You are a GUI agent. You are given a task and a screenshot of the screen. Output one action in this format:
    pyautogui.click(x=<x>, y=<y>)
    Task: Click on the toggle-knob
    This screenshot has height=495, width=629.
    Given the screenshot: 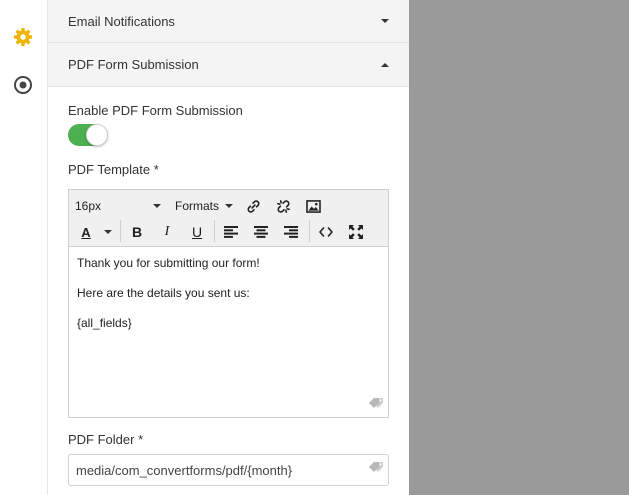 What is the action you would take?
    pyautogui.click(x=97, y=135)
    